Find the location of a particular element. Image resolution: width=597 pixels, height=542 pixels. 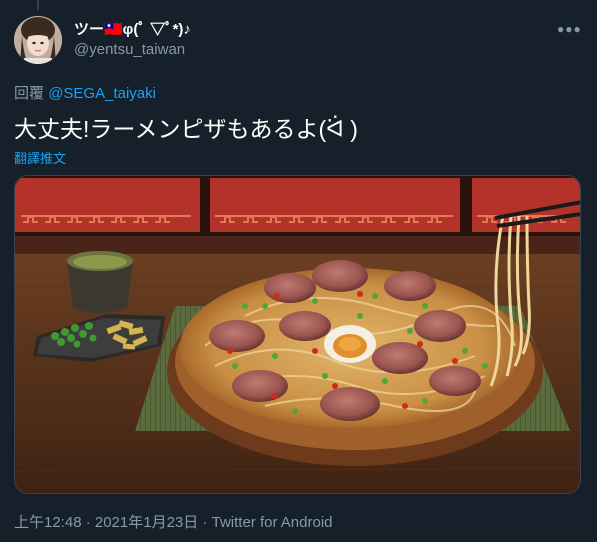

author-handle: @yentsu_taiwan is located at coordinates (132, 50).